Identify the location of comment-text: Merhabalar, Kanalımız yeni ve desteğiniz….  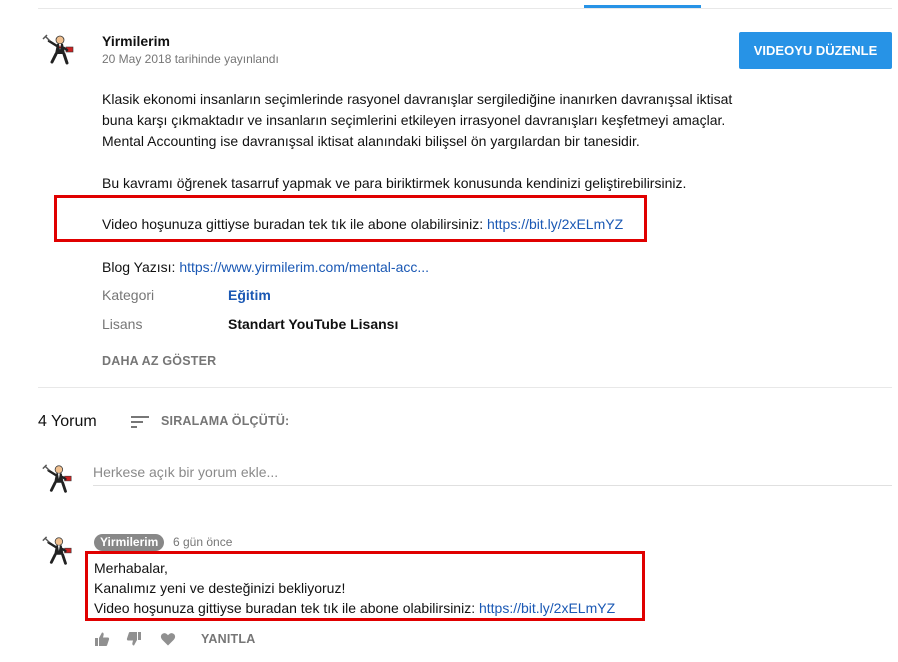
(354, 588).